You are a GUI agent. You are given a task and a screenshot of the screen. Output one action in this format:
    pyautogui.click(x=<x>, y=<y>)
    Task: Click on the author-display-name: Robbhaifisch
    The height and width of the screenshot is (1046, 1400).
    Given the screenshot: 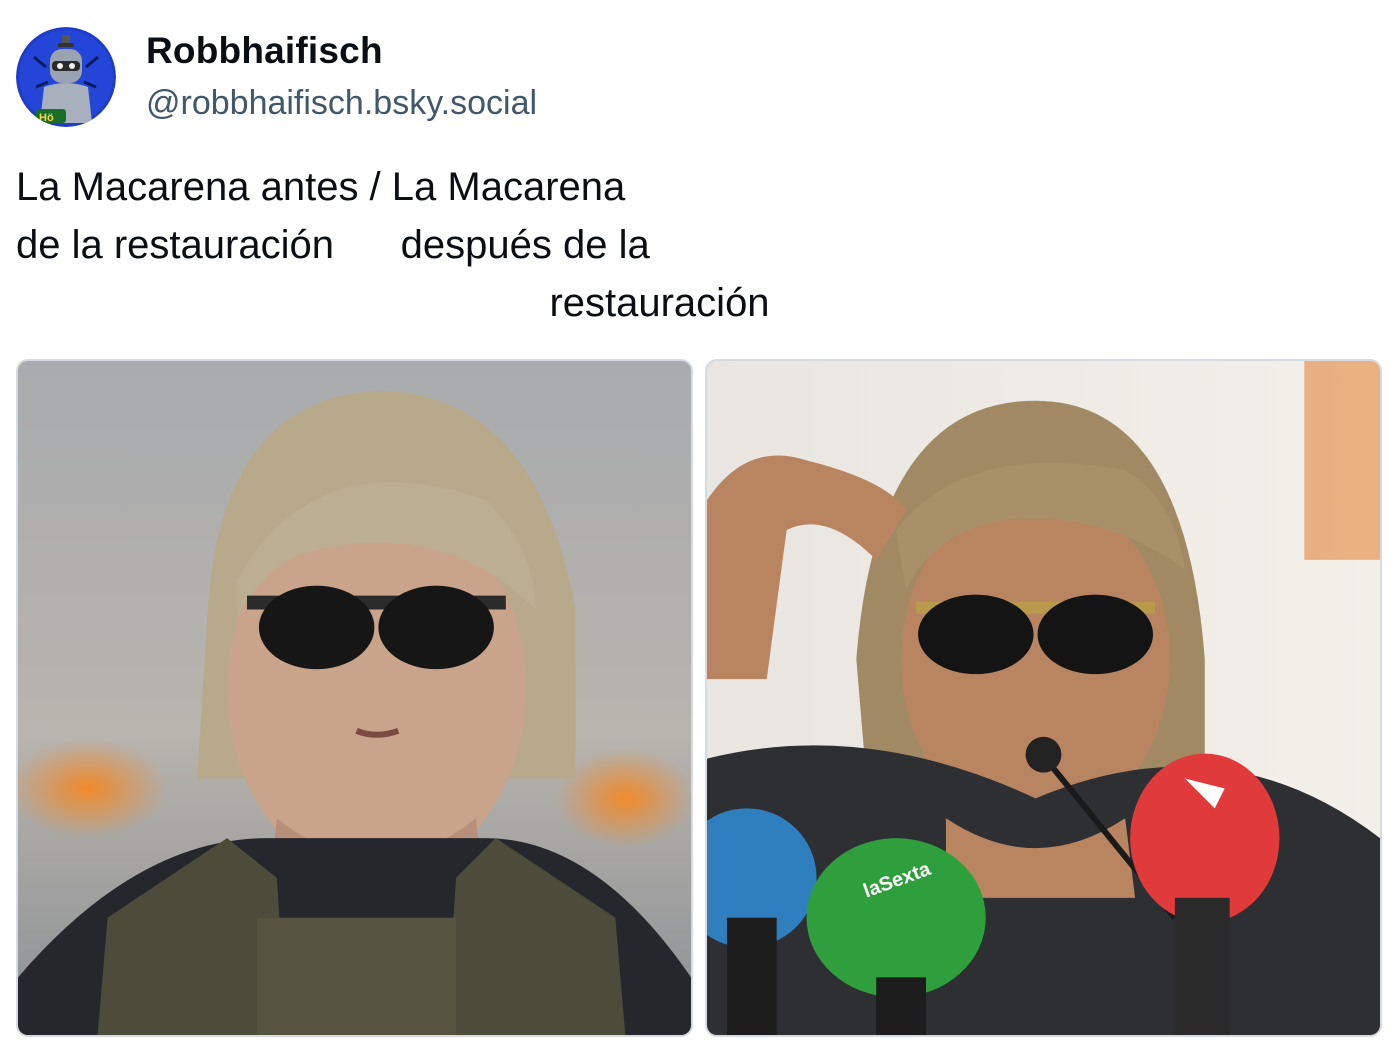 What is the action you would take?
    pyautogui.click(x=264, y=51)
    